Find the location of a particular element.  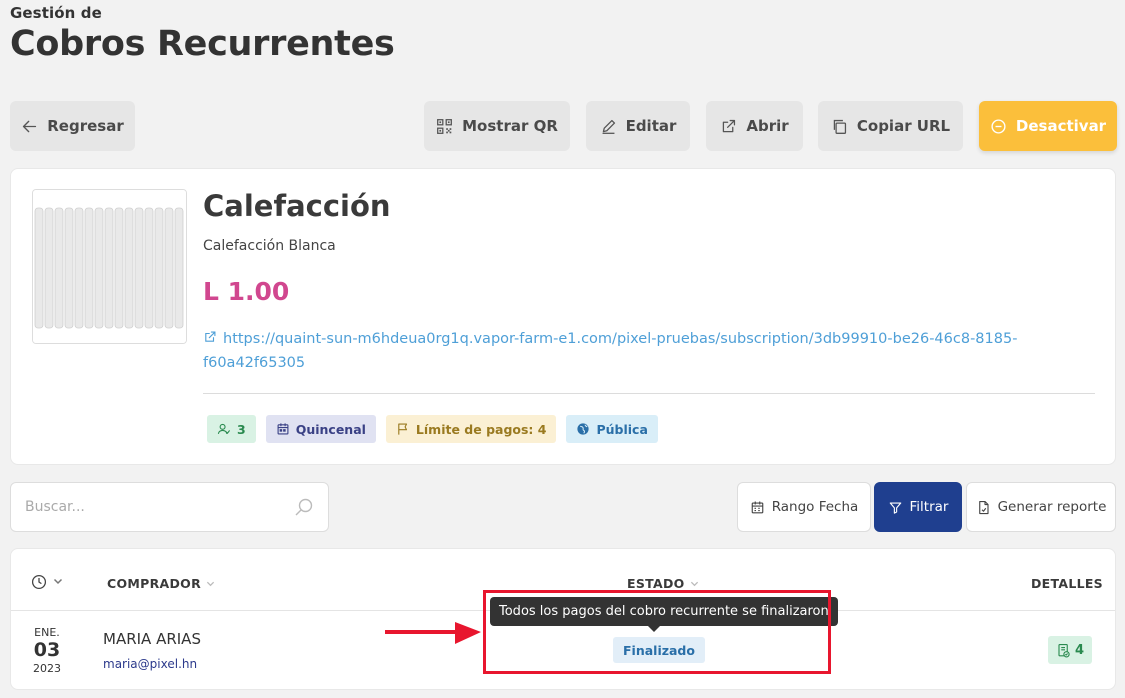

frequency-badge: Quincenal is located at coordinates (320, 429).